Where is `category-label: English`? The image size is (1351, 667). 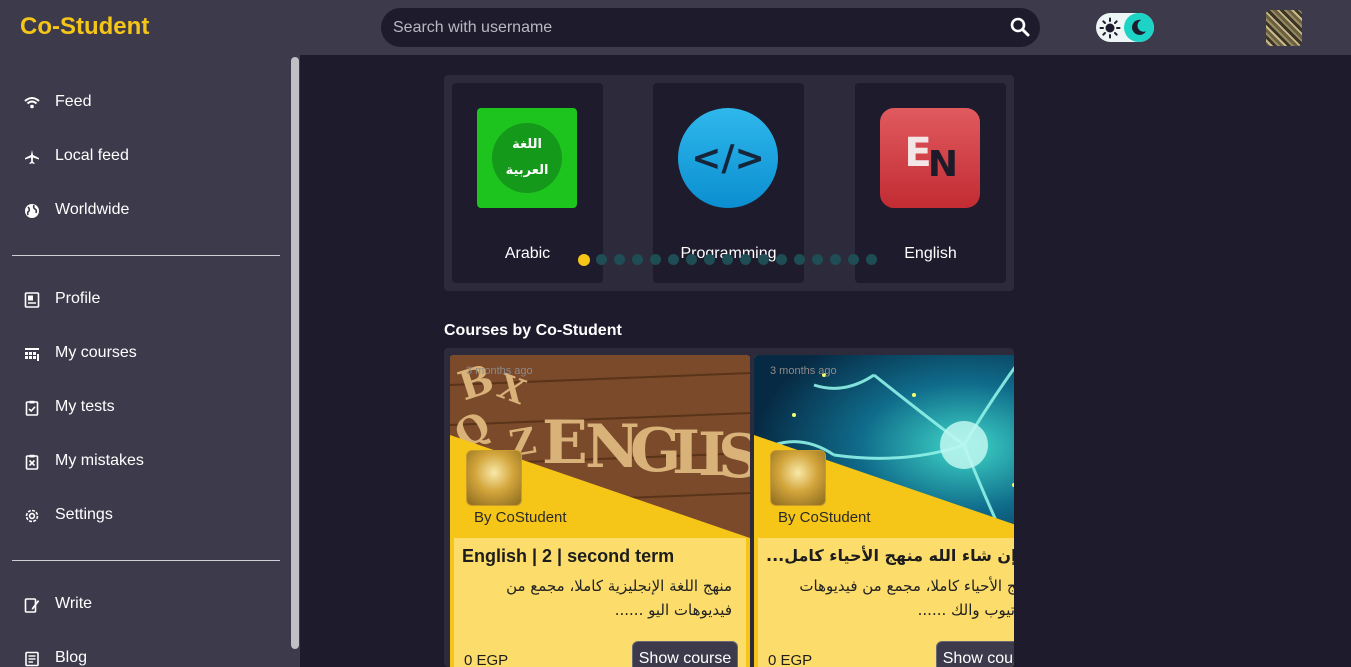
category-label: English is located at coordinates (930, 253).